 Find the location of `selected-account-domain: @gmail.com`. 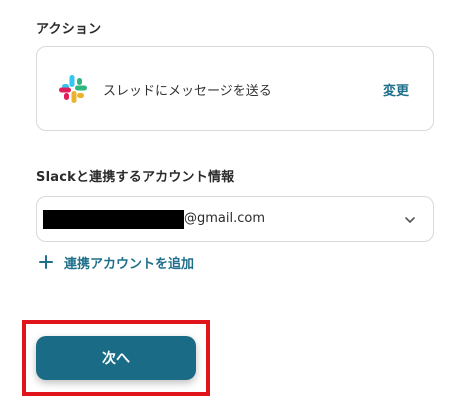

selected-account-domain: @gmail.com is located at coordinates (225, 218).